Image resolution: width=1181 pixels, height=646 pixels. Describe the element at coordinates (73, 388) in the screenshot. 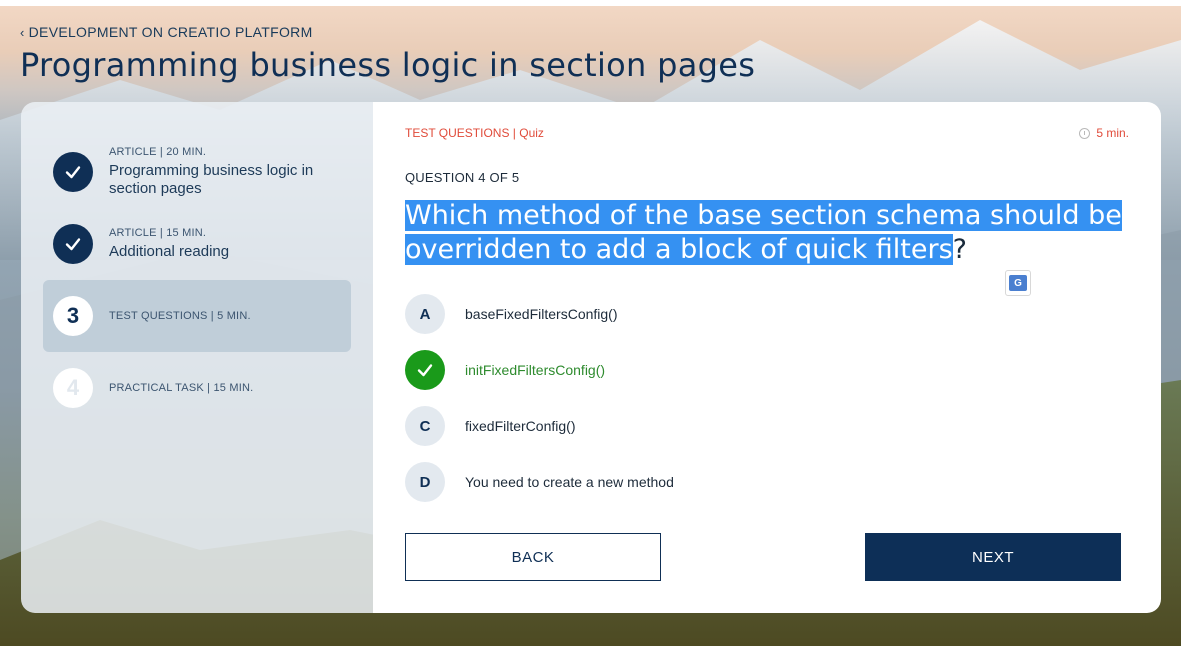

I see `step-number: 4` at that location.